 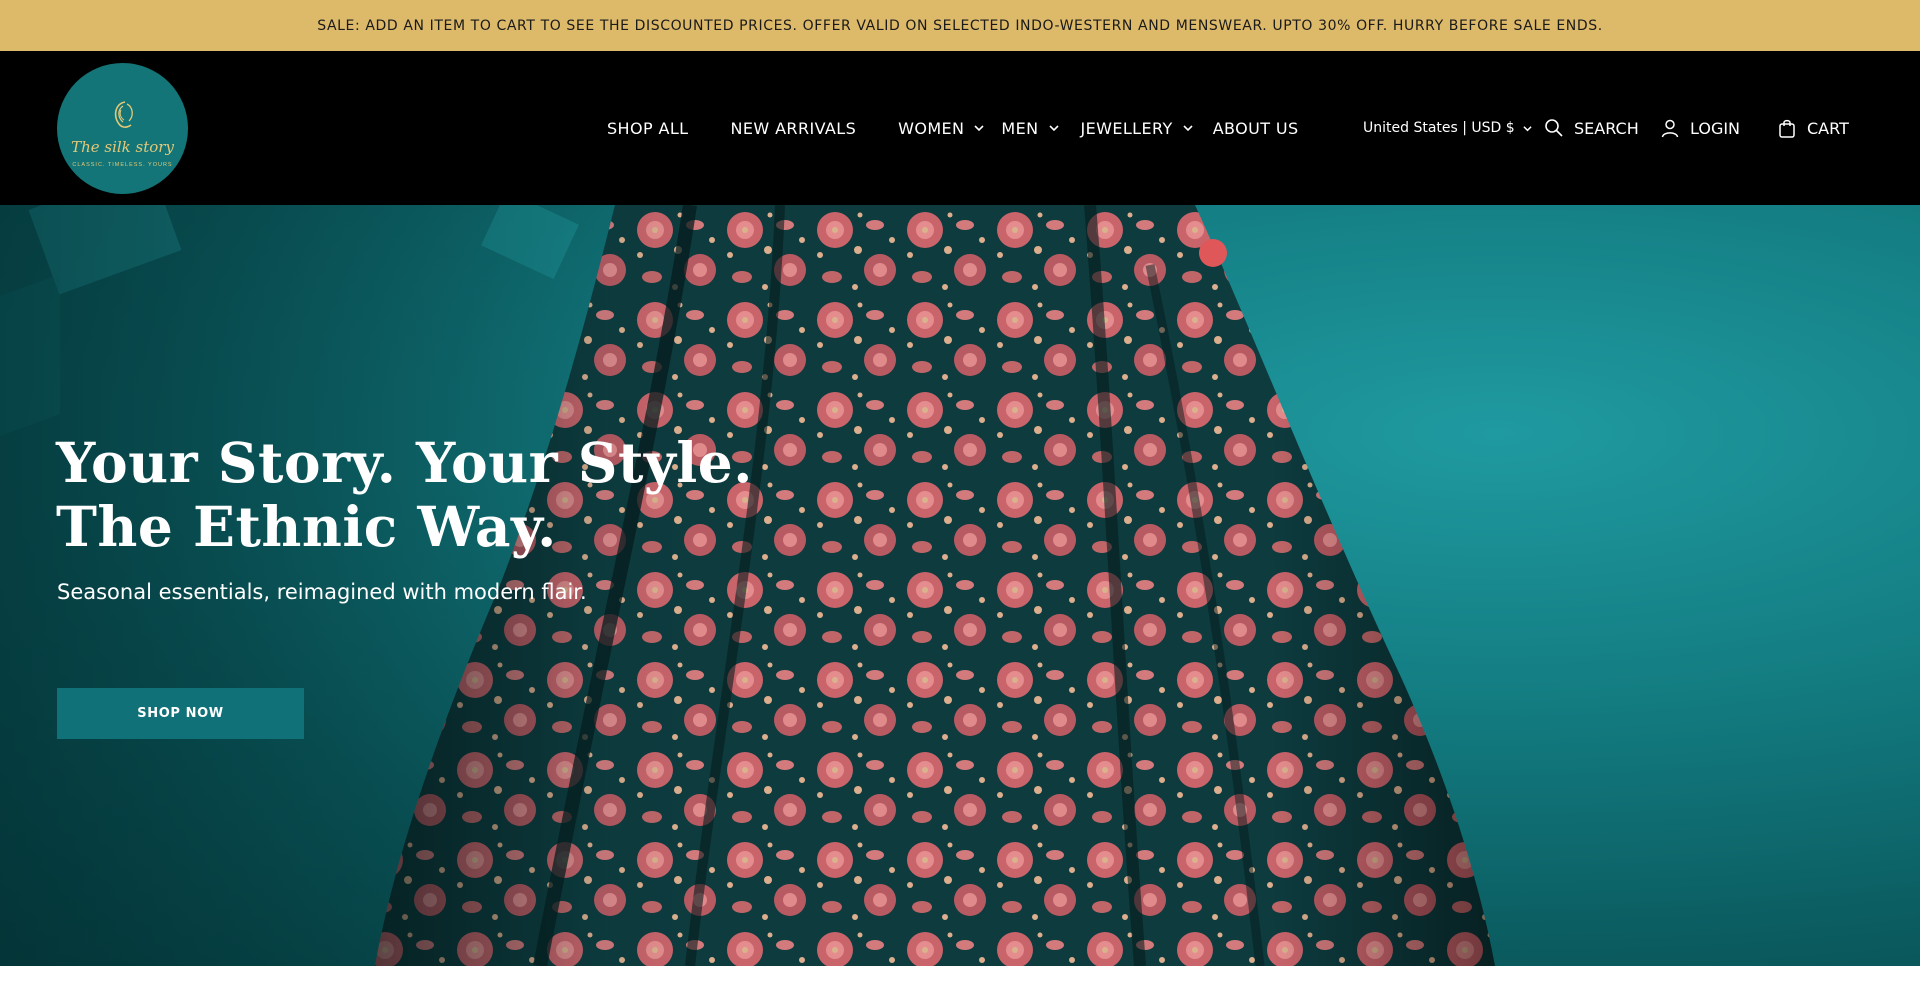 I want to click on cart-button: CART, so click(x=1813, y=128).